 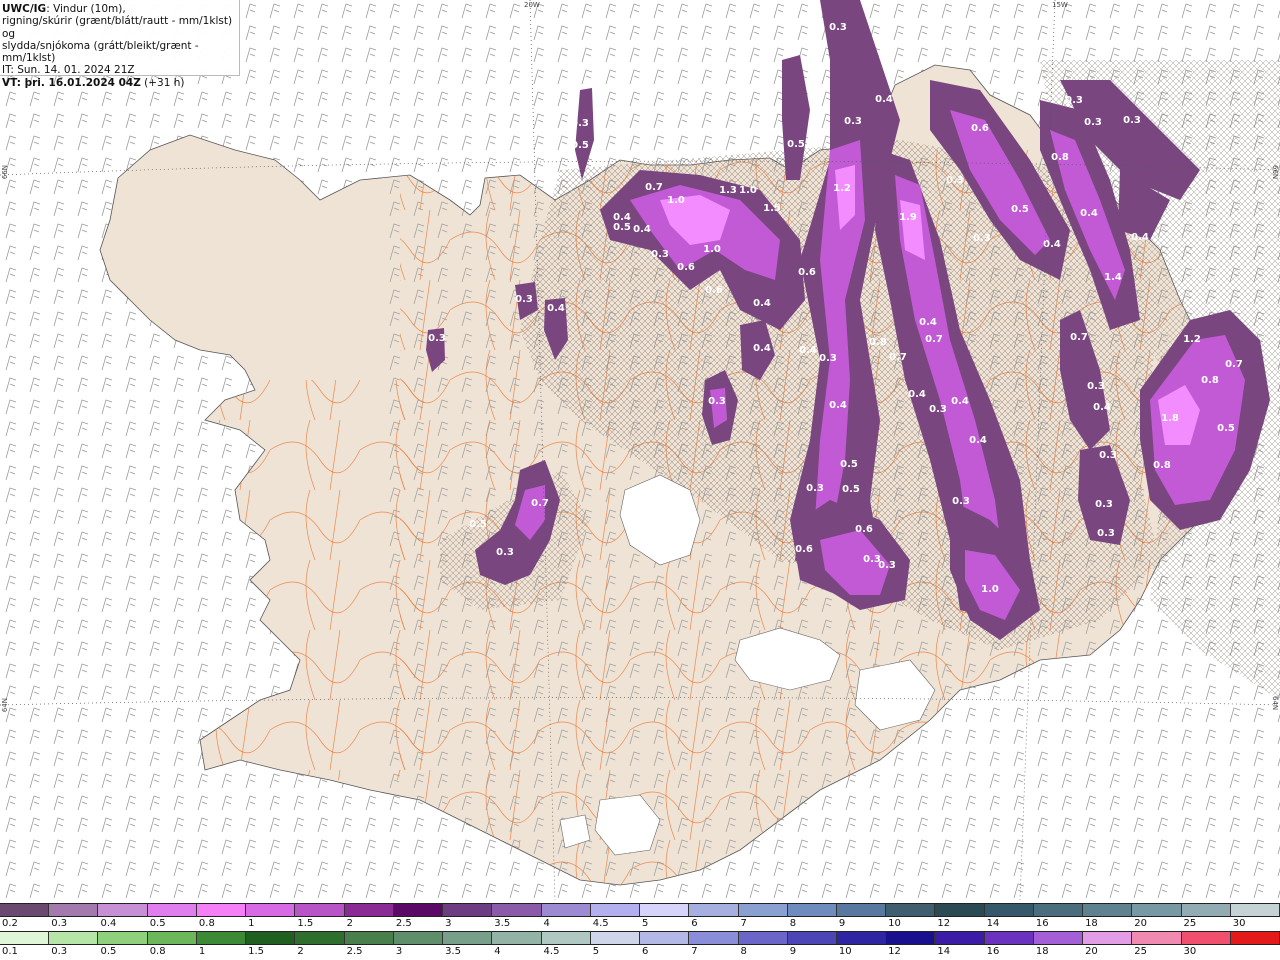 What do you see at coordinates (256, 951) in the screenshot?
I see `rain-colorbar-tick-label: 1.5` at bounding box center [256, 951].